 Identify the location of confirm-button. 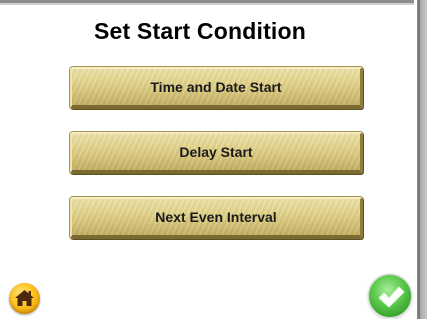
(390, 296).